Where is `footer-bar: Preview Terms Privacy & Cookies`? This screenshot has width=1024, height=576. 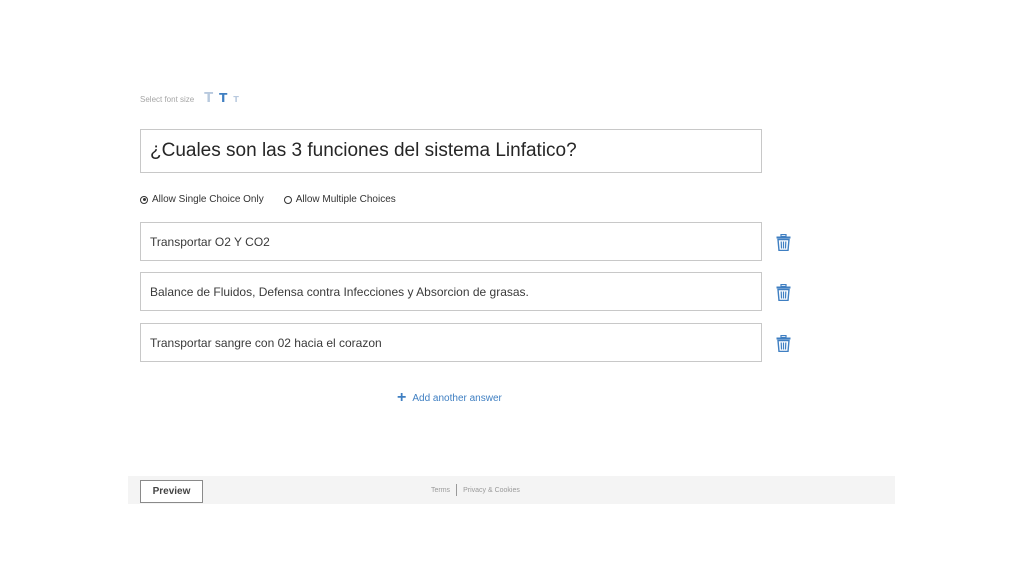
footer-bar: Preview Terms Privacy & Cookies is located at coordinates (511, 490).